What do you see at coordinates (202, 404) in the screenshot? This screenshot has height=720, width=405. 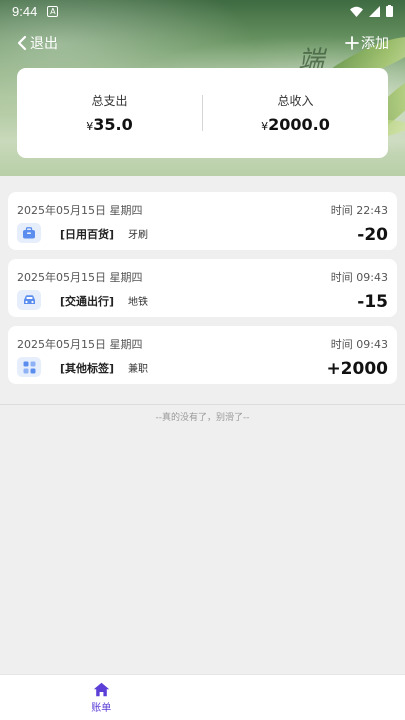 I see `list-end-divider` at bounding box center [202, 404].